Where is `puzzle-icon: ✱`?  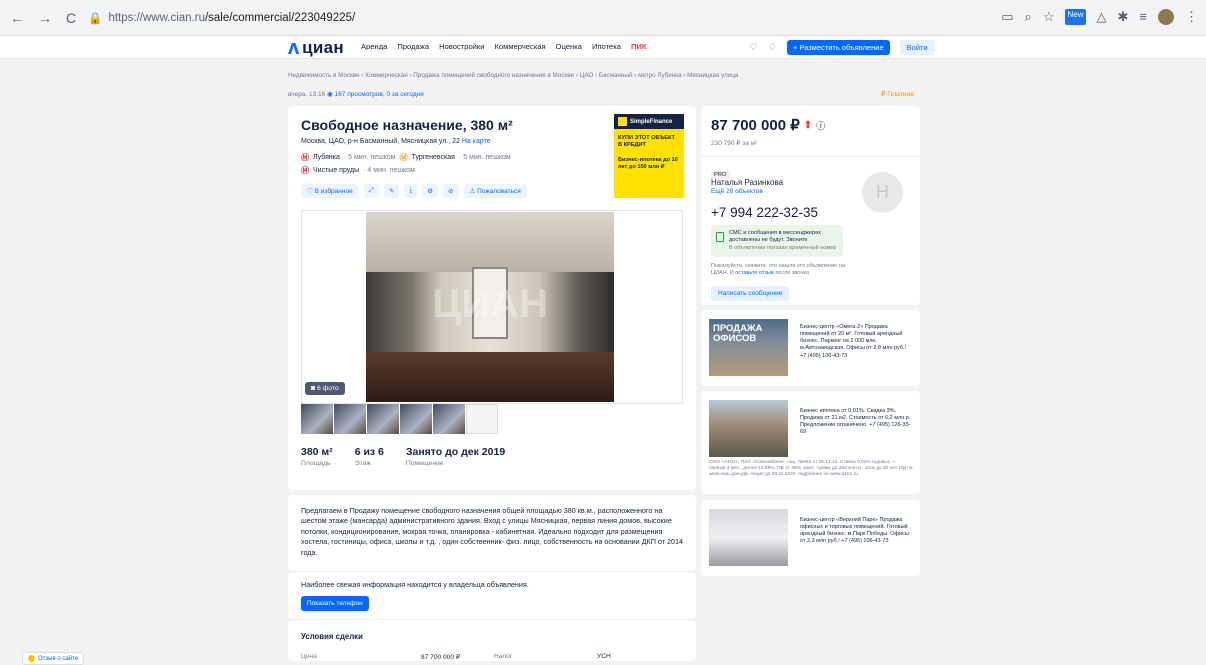
puzzle-icon: ✱ is located at coordinates (1123, 17).